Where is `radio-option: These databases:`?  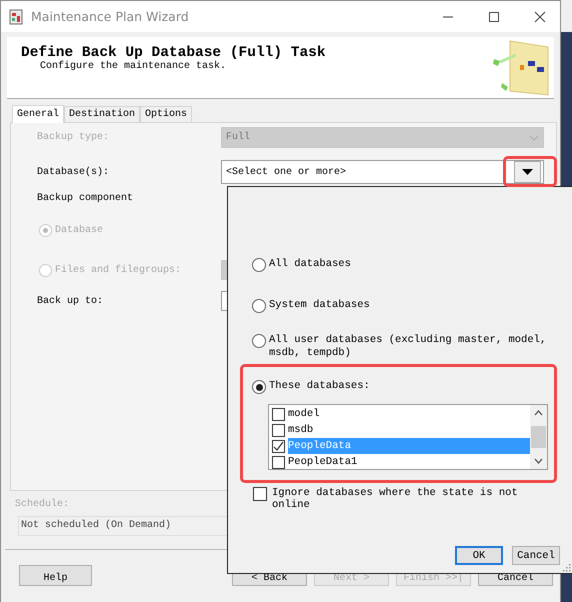 radio-option: These databases: is located at coordinates (311, 387).